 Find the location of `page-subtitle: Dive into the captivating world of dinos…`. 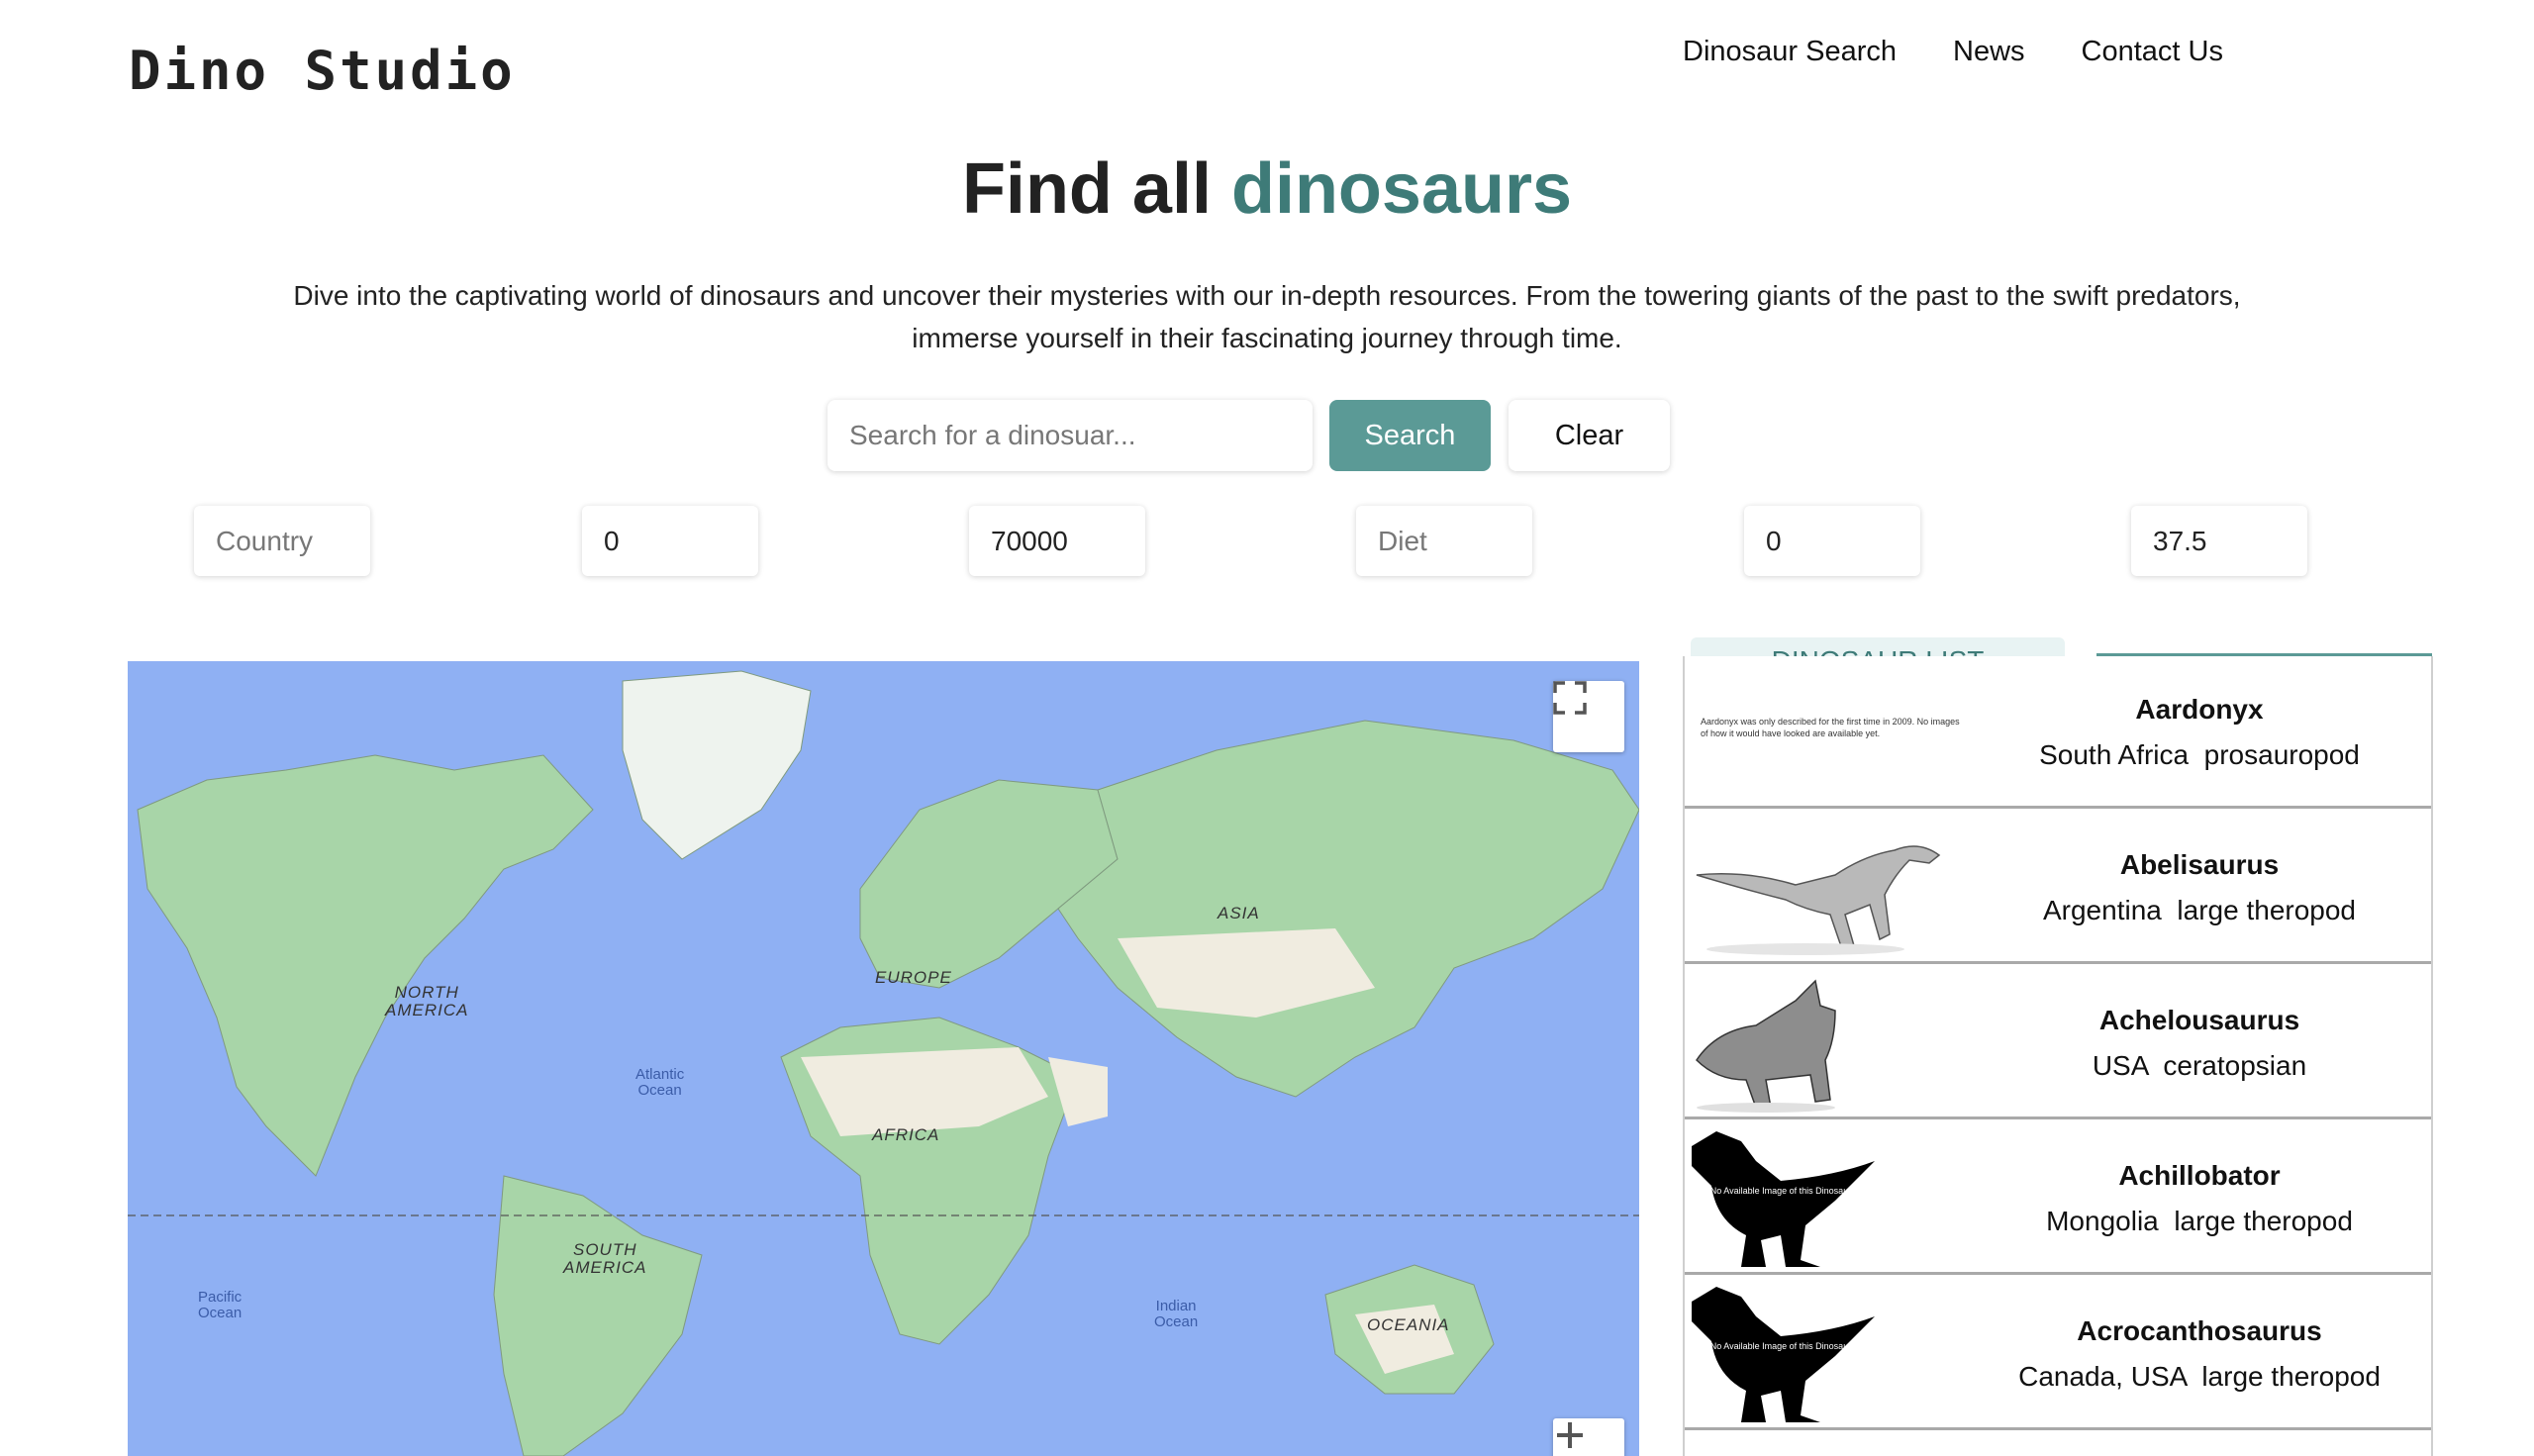

page-subtitle: Dive into the captivating world of dinos… is located at coordinates (1267, 317).